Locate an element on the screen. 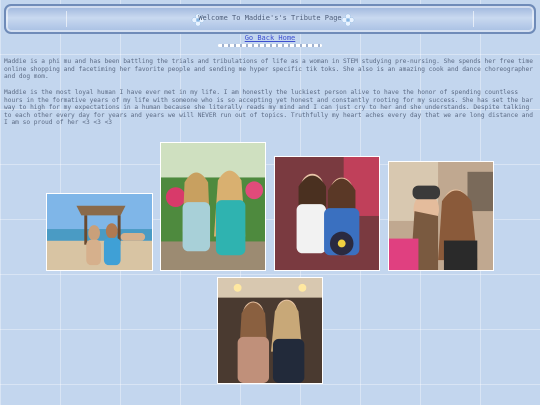 The width and height of the screenshot is (540, 405). go-back-home-link: Go Back Home is located at coordinates (270, 38).